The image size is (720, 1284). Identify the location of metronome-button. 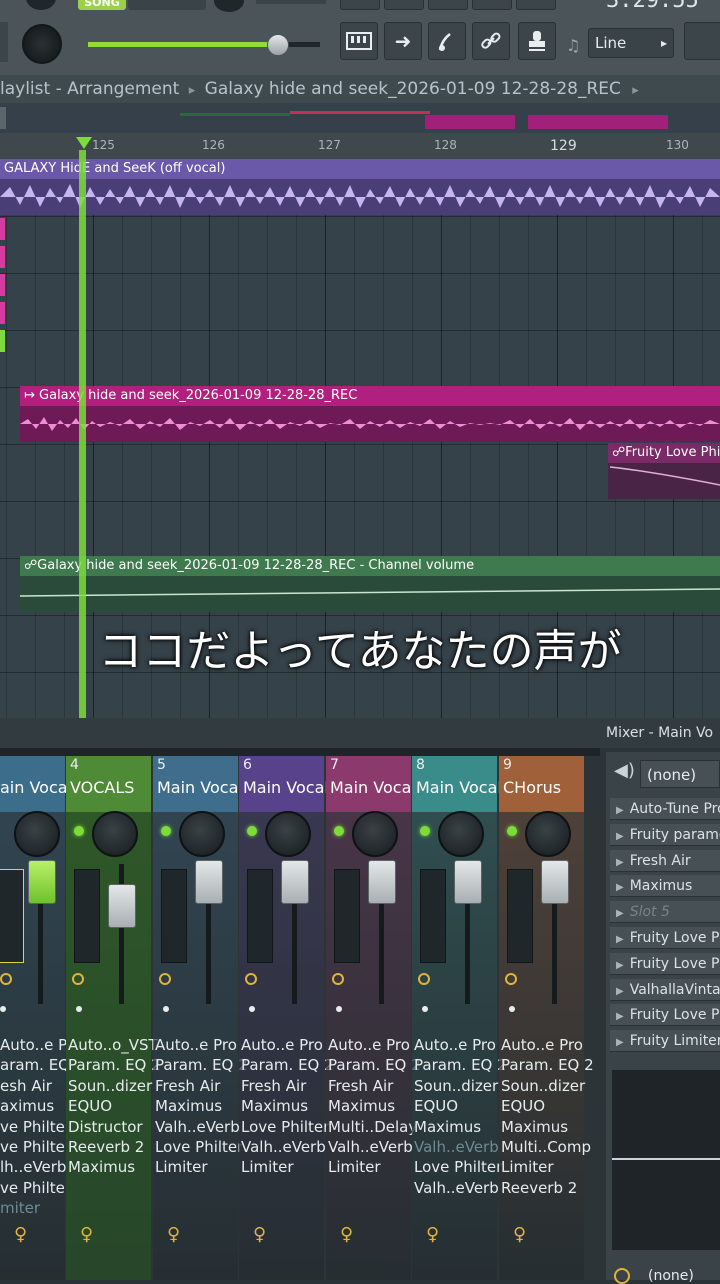
(447, 41).